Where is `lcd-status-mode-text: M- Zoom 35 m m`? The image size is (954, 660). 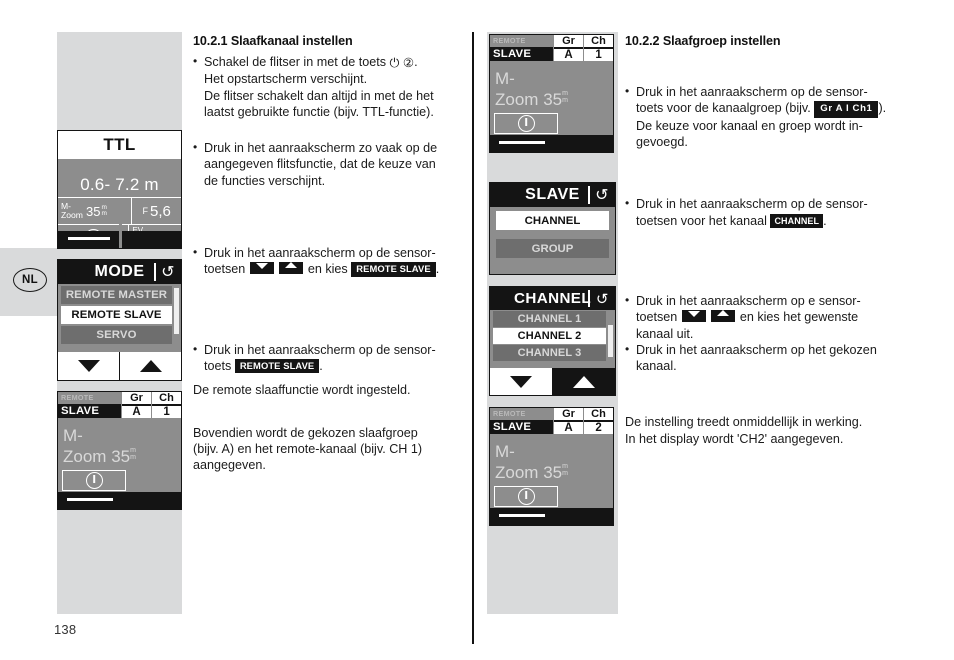
lcd-status-mode-text: M- Zoom 35 m m is located at coordinates (531, 462).